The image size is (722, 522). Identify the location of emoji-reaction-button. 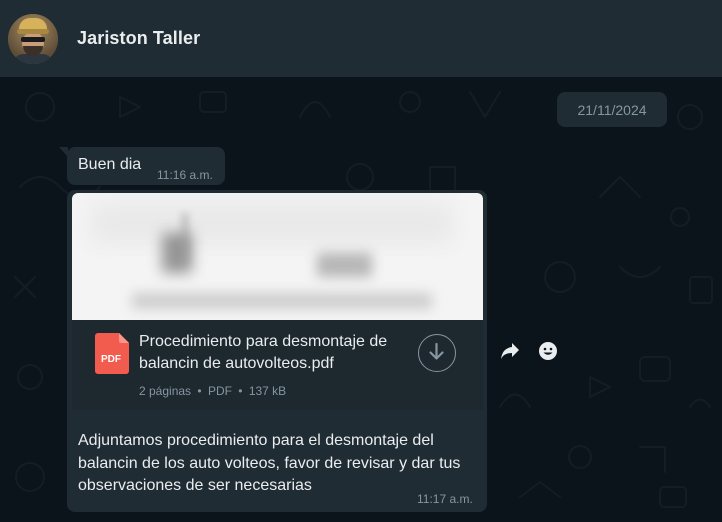
(548, 351).